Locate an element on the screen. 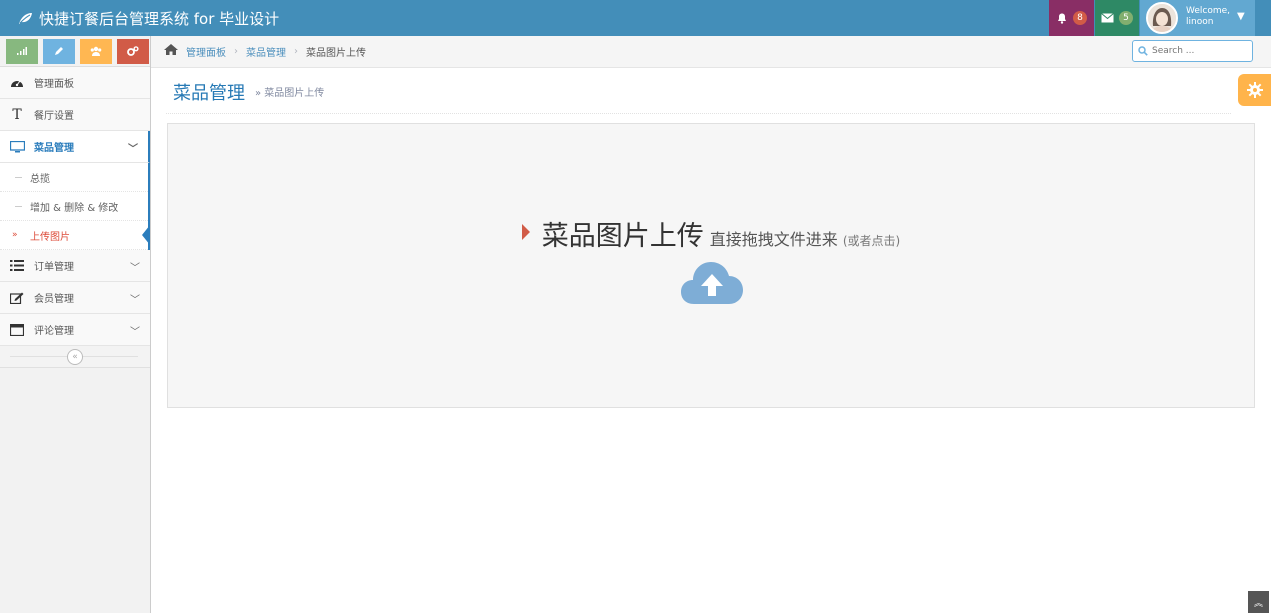 The height and width of the screenshot is (613, 1271). sidebar-item-label: 管理面板 is located at coordinates (54, 84).